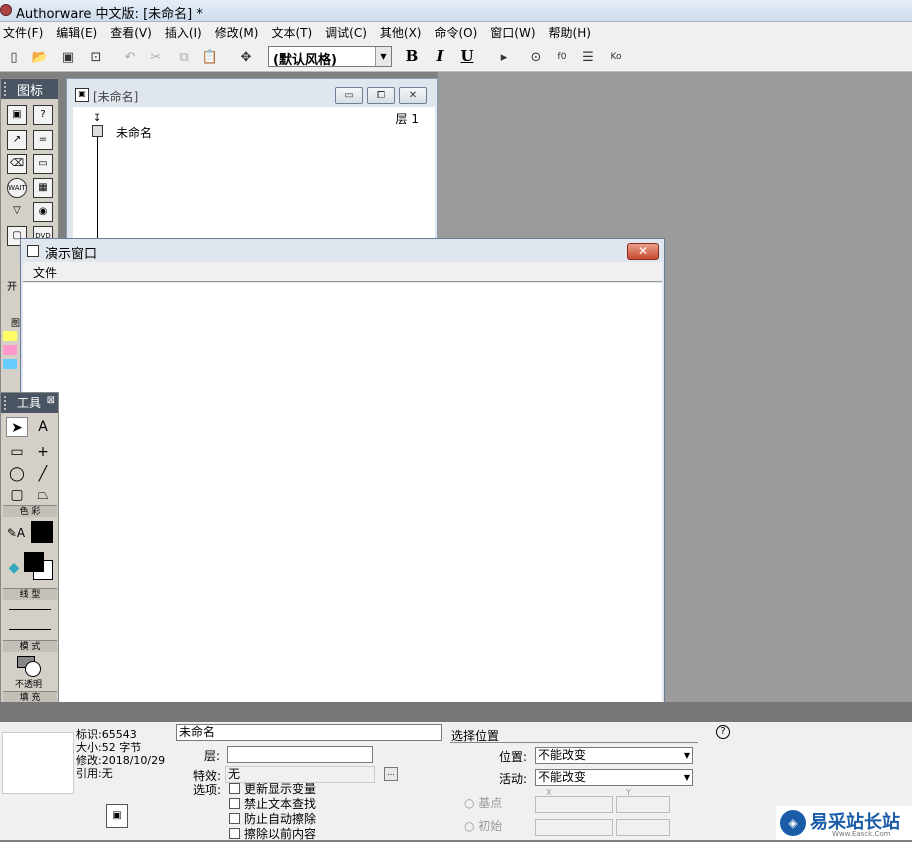  What do you see at coordinates (34, 562) in the screenshot?
I see `foreground-color-swatch` at bounding box center [34, 562].